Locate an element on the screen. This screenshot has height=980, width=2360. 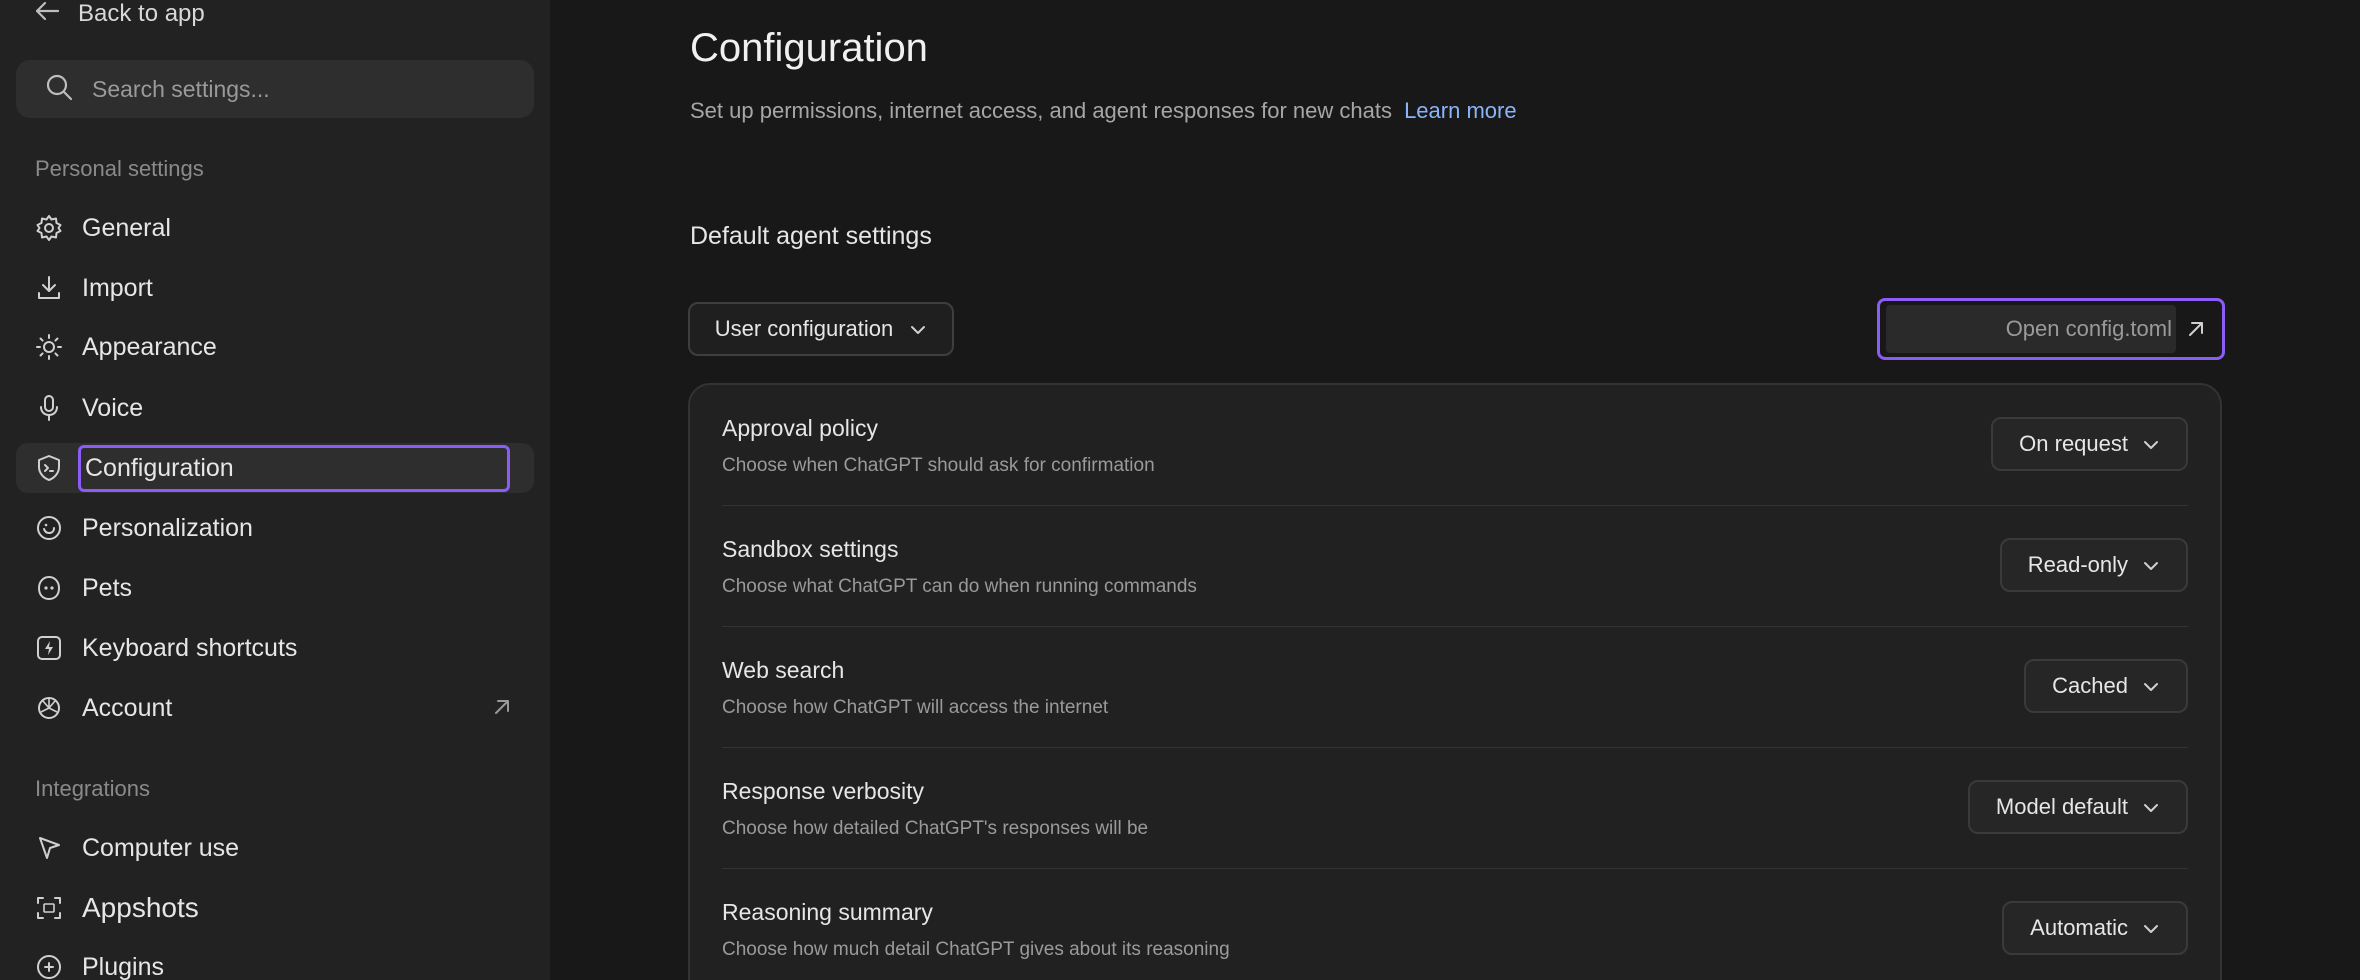
sidebar-item-configuration: Configuration is located at coordinates (275, 468).